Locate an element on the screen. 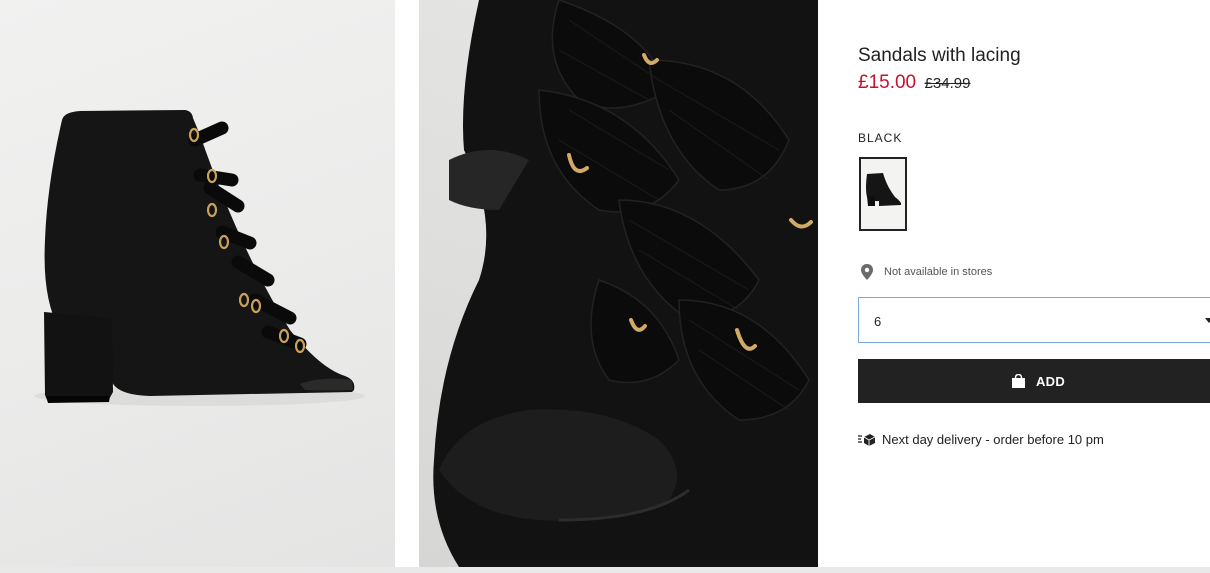 This screenshot has width=1210, height=573. boot-thumbnail-icon is located at coordinates (883, 189).